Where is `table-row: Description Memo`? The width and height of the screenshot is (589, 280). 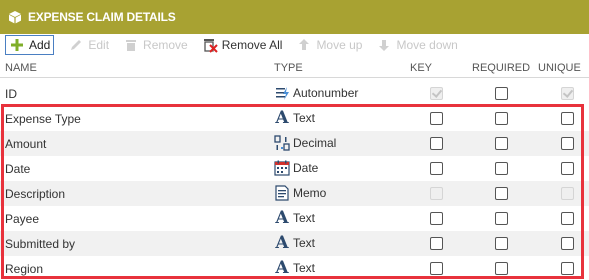
table-row: Description Memo is located at coordinates (294, 193).